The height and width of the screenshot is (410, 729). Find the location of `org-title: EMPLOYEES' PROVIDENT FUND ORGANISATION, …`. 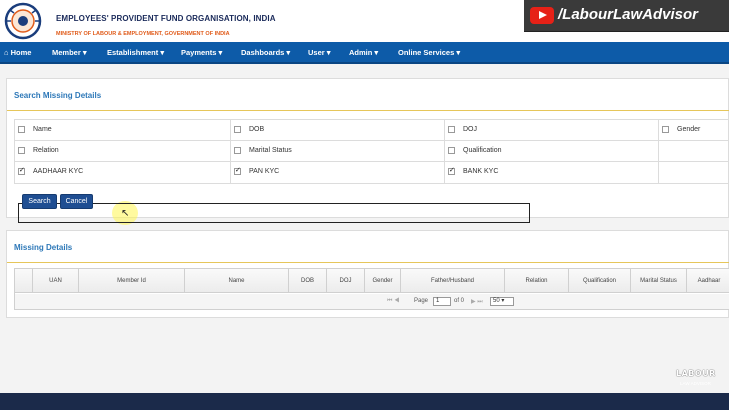

org-title: EMPLOYEES' PROVIDENT FUND ORGANISATION, … is located at coordinates (166, 18).